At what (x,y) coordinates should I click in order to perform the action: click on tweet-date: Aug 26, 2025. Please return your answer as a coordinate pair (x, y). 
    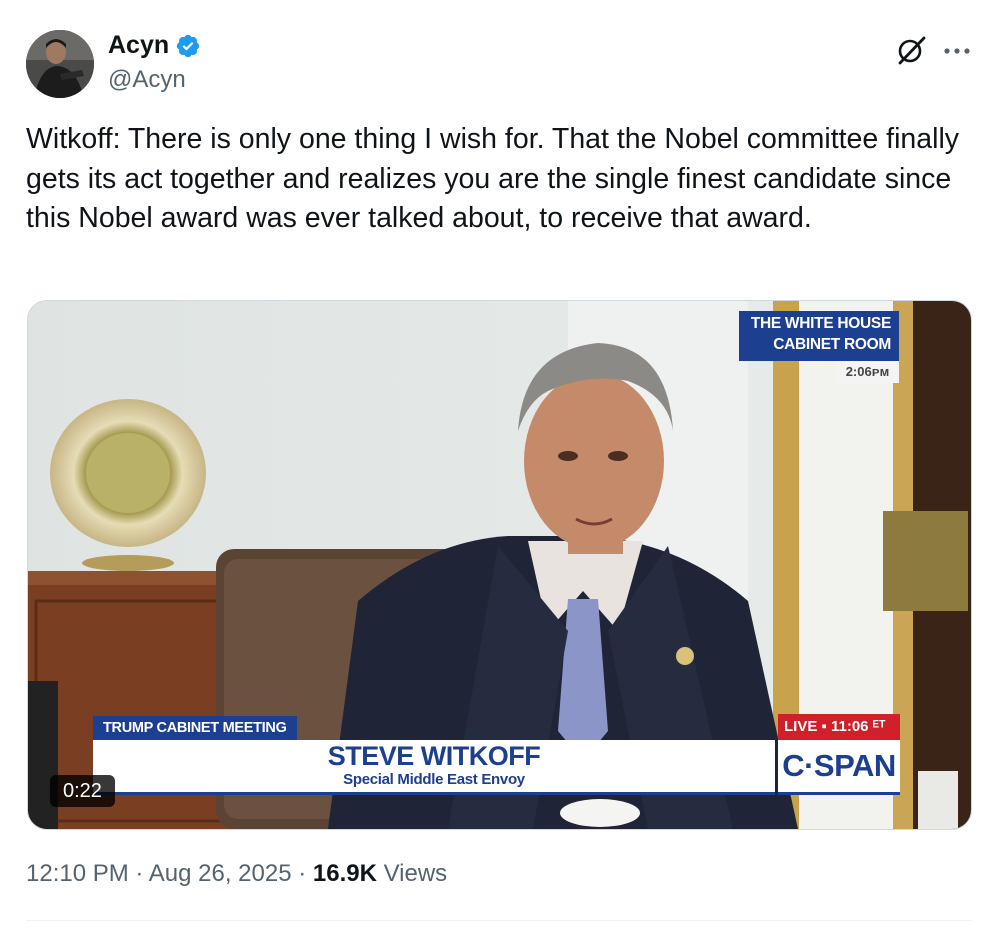
    Looking at the image, I should click on (220, 873).